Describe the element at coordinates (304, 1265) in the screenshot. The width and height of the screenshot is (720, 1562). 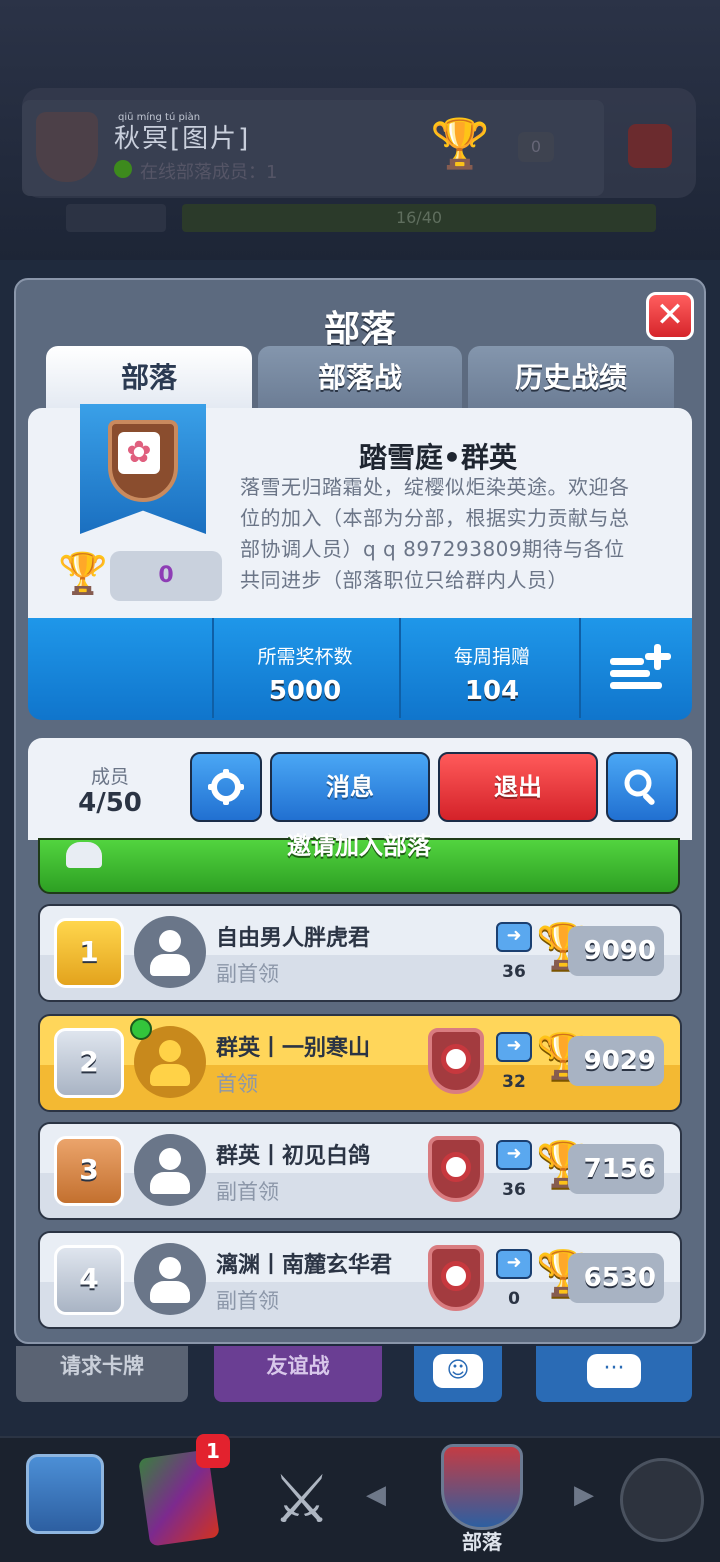
I see `member-name: 漓渊丨南麓玄华君` at that location.